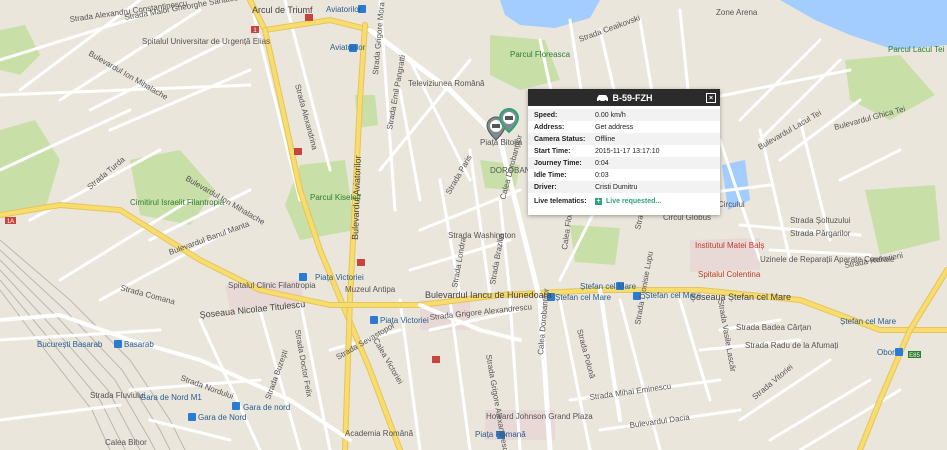  I want to click on place-label: București Basarab, so click(70, 344).